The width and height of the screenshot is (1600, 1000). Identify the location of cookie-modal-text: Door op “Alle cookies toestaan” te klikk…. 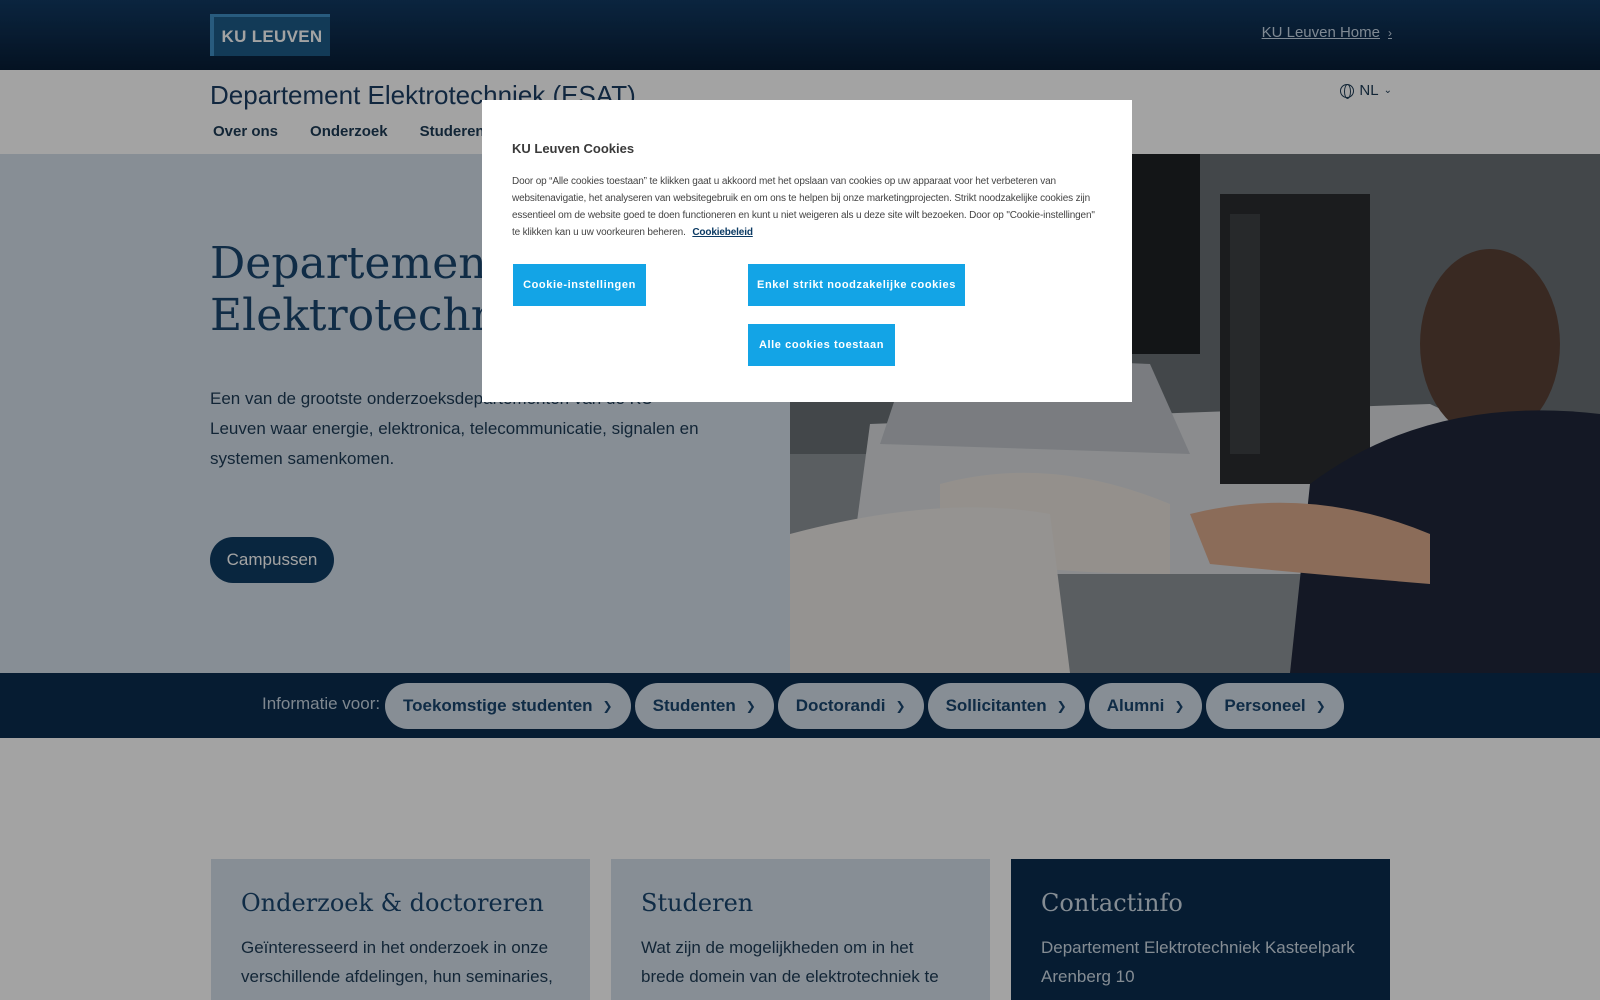
(803, 207).